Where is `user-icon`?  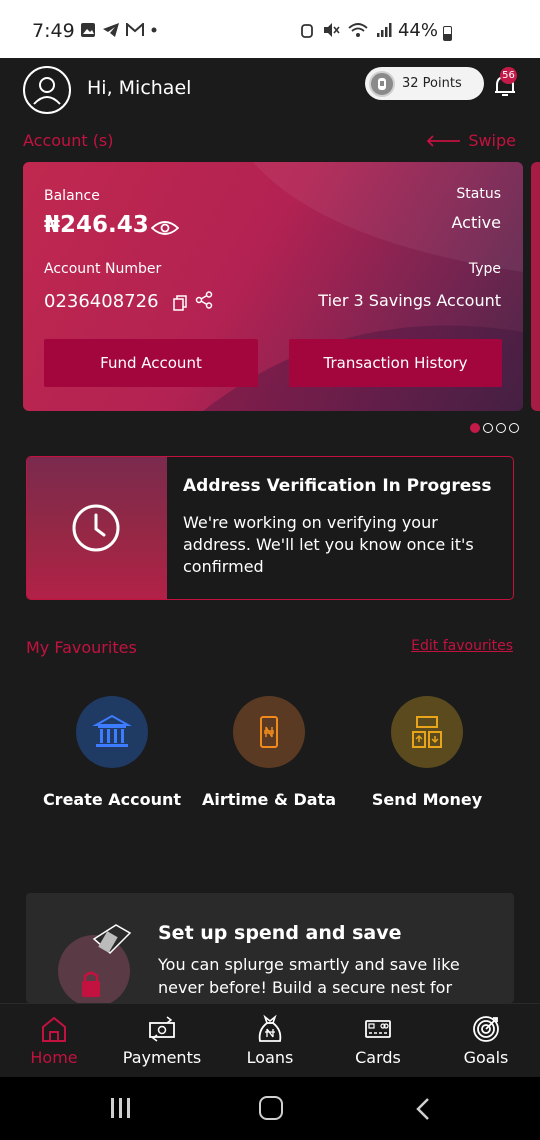 user-icon is located at coordinates (47, 91).